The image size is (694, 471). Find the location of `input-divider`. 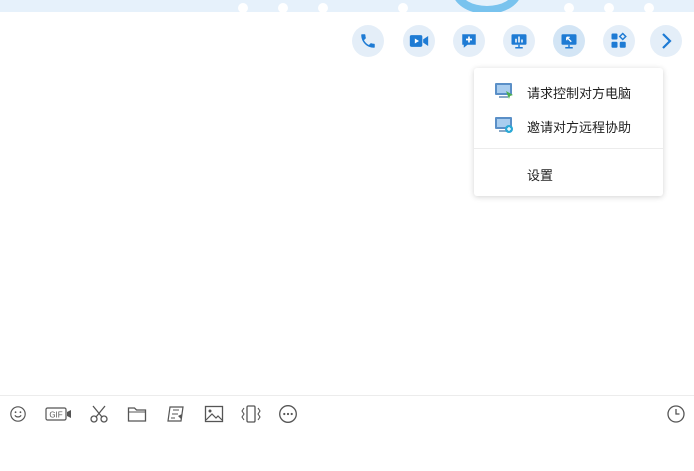

input-divider is located at coordinates (347, 395).